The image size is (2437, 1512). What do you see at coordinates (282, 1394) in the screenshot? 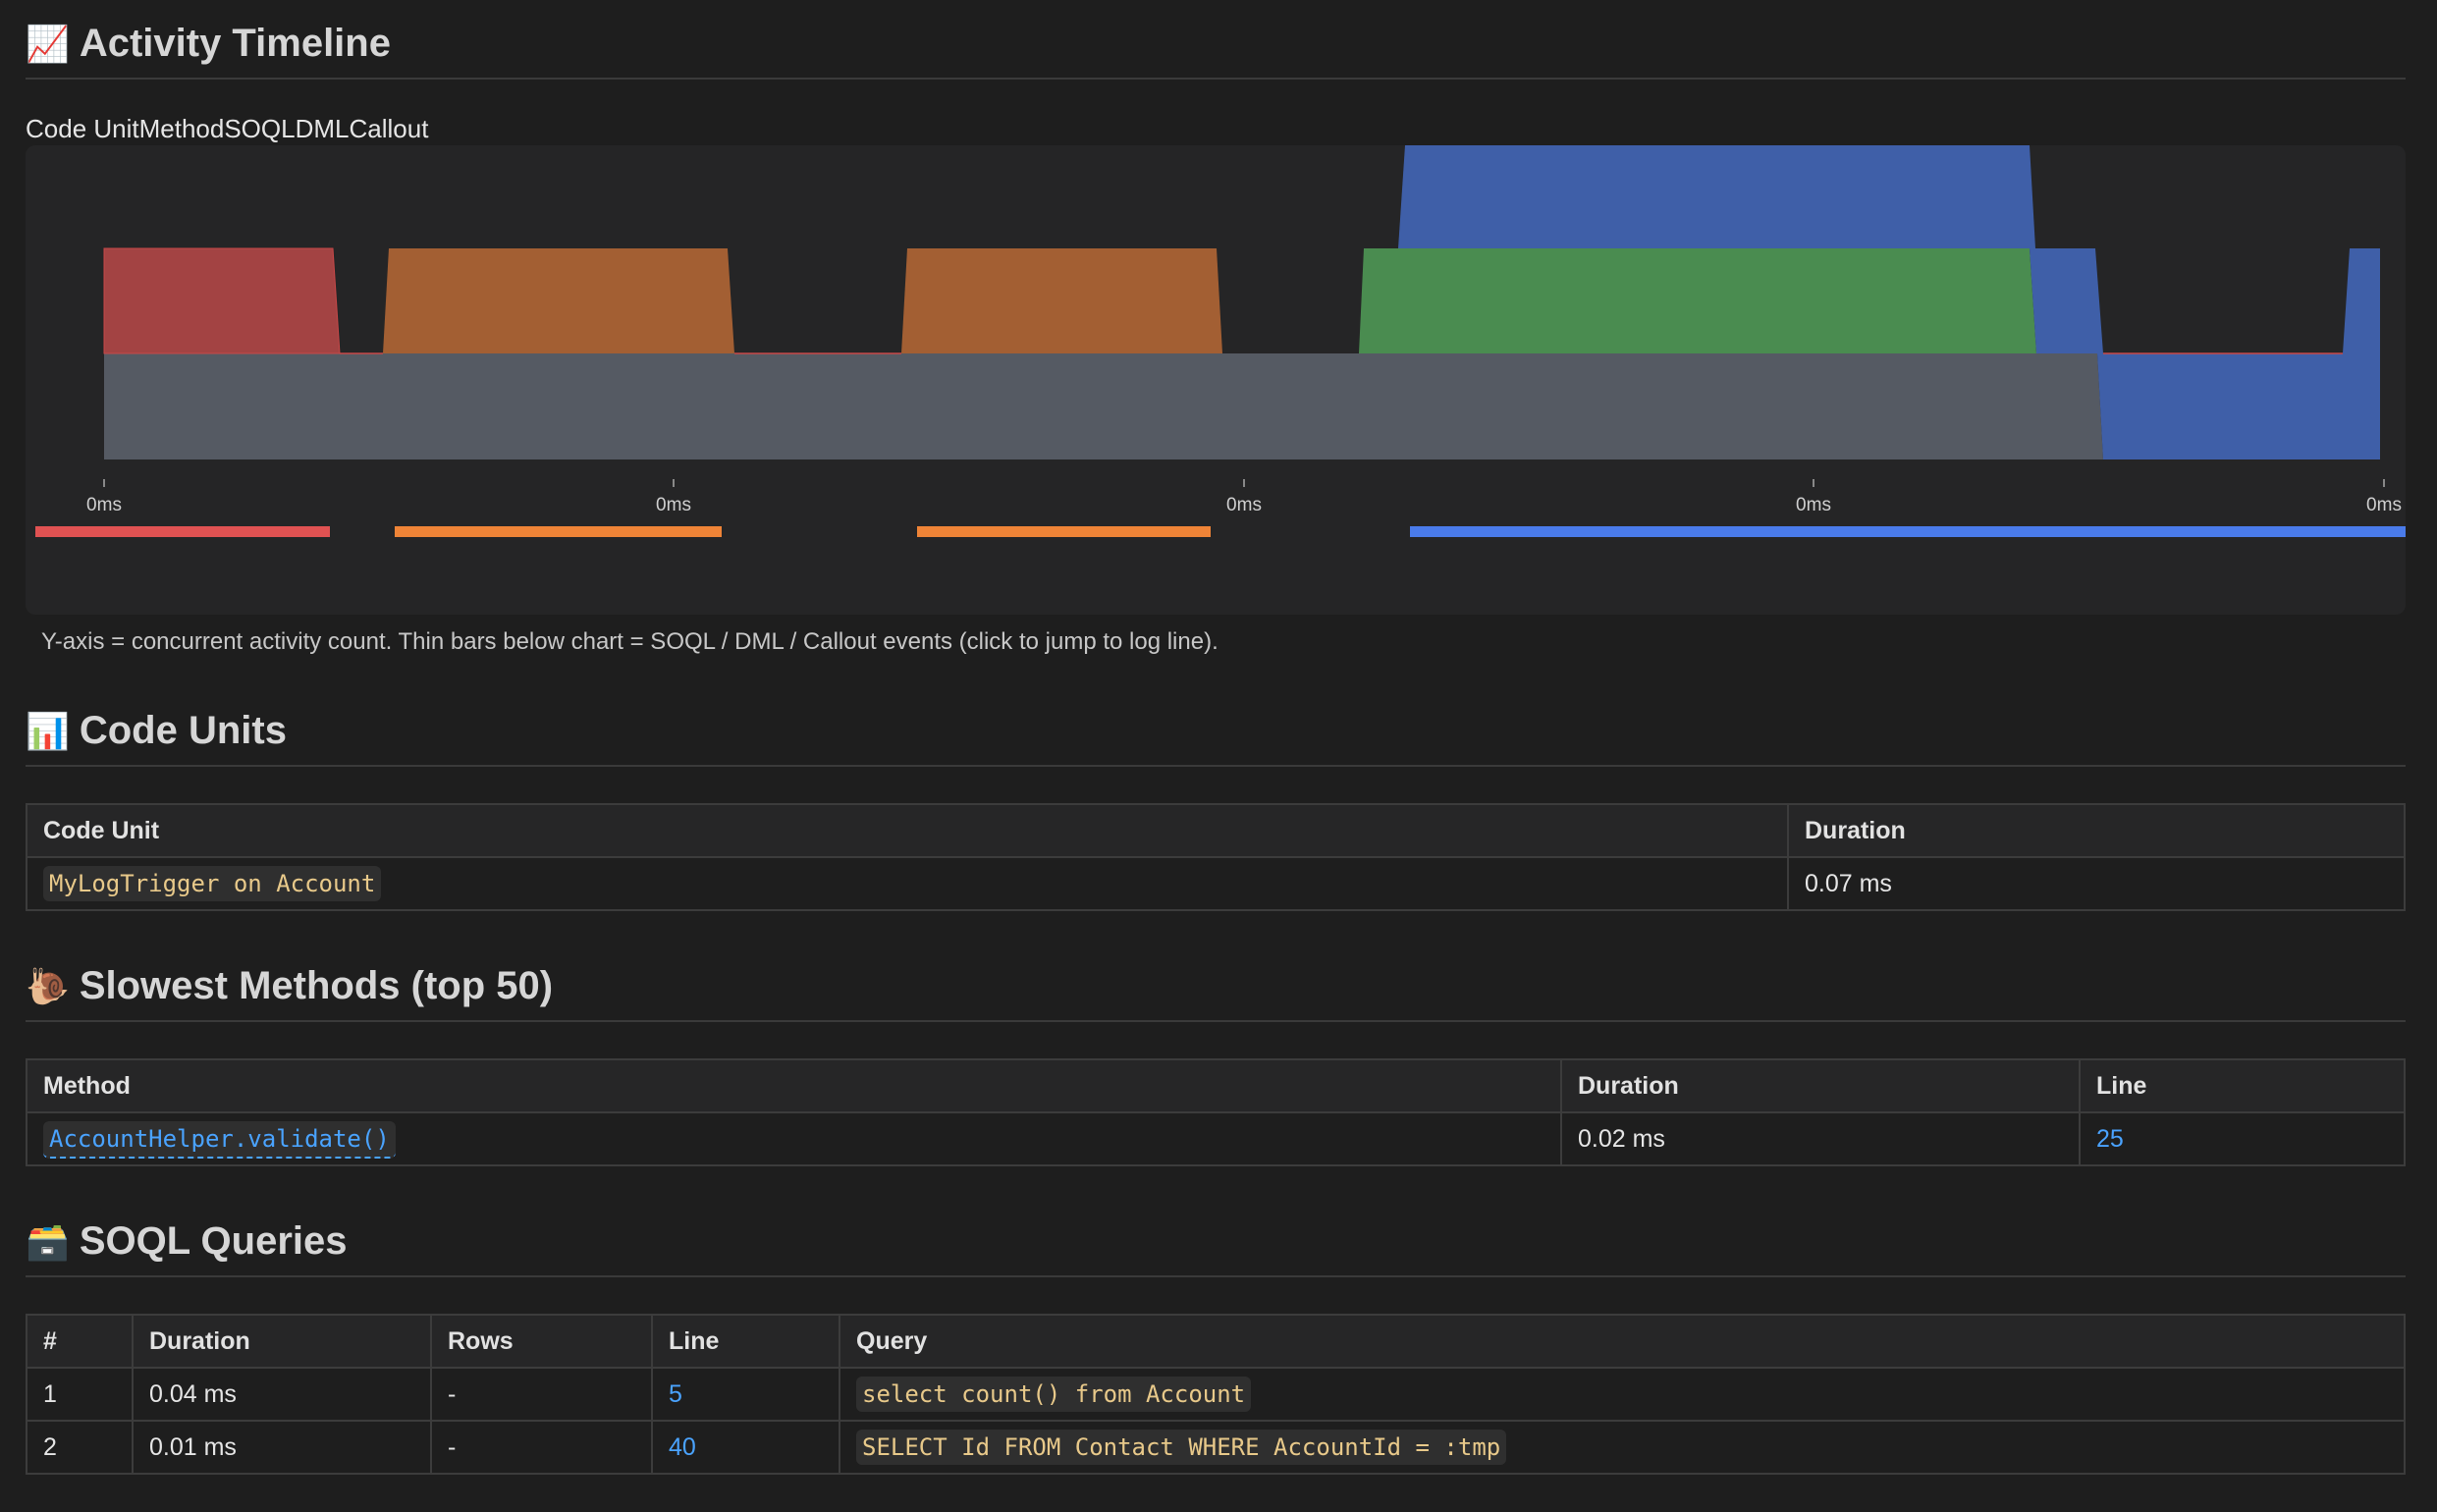
I see `duration-cell: 0.04 ms` at bounding box center [282, 1394].